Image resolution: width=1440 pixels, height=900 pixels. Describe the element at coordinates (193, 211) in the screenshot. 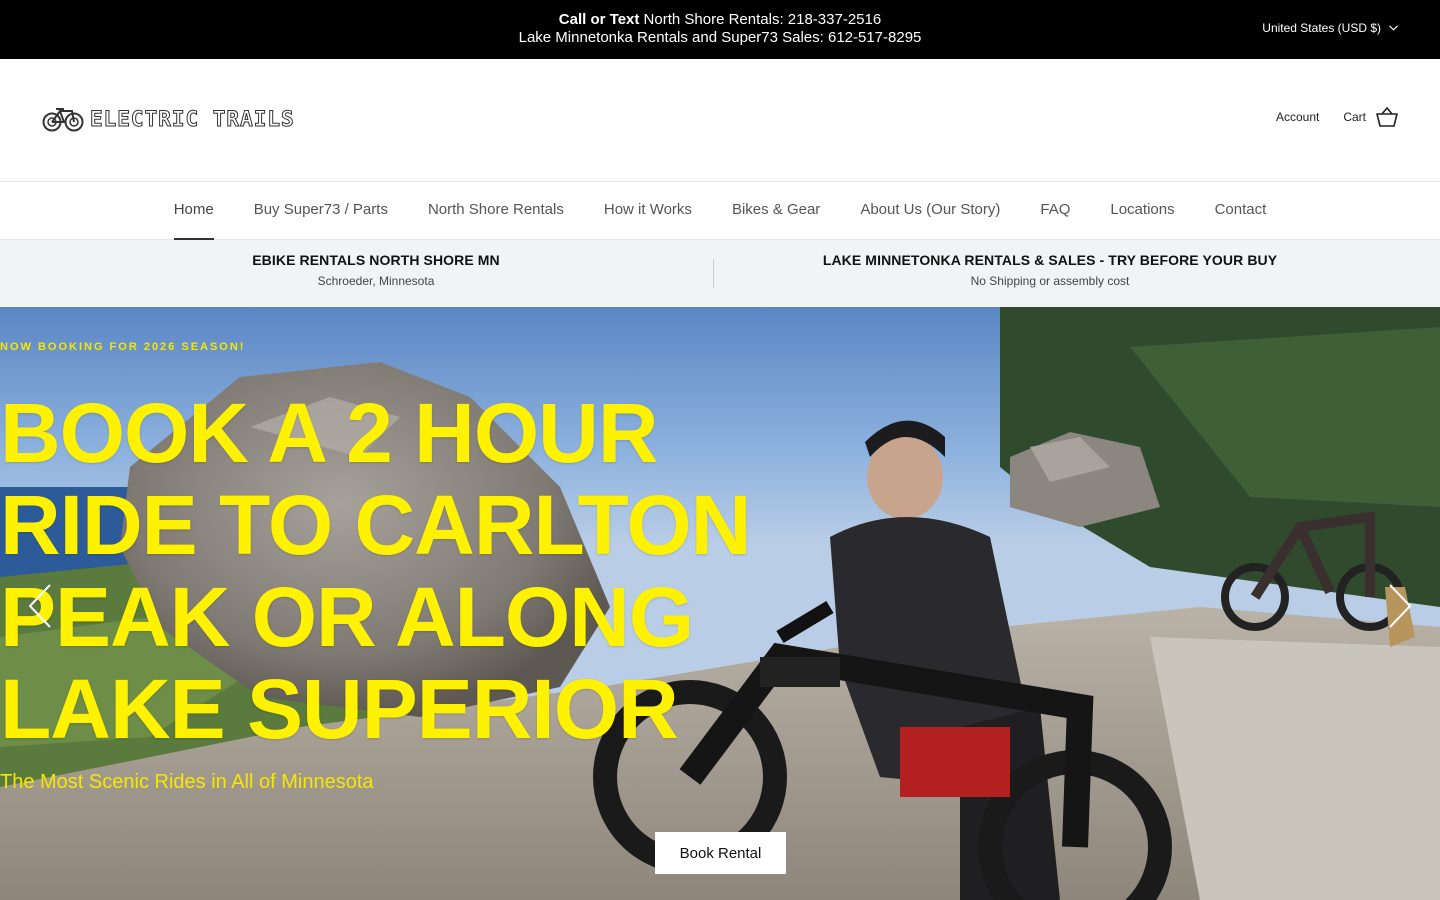

I see `nav-item-home: Home` at that location.